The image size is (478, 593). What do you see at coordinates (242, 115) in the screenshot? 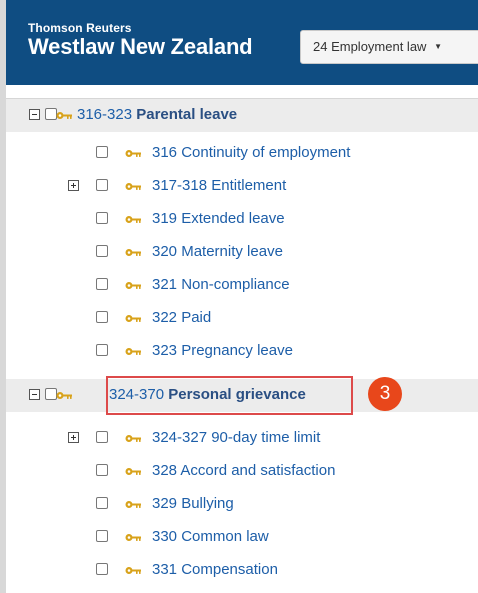
I see `tree-row-parental-leave: 316-323 Parental leave` at bounding box center [242, 115].